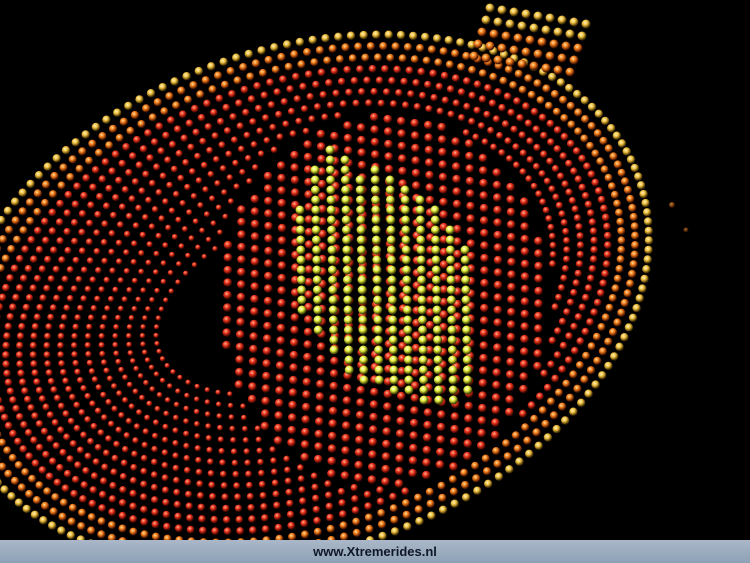 The height and width of the screenshot is (563, 750). I want to click on watermark-footer: www.Xtremerides.nl, so click(375, 551).